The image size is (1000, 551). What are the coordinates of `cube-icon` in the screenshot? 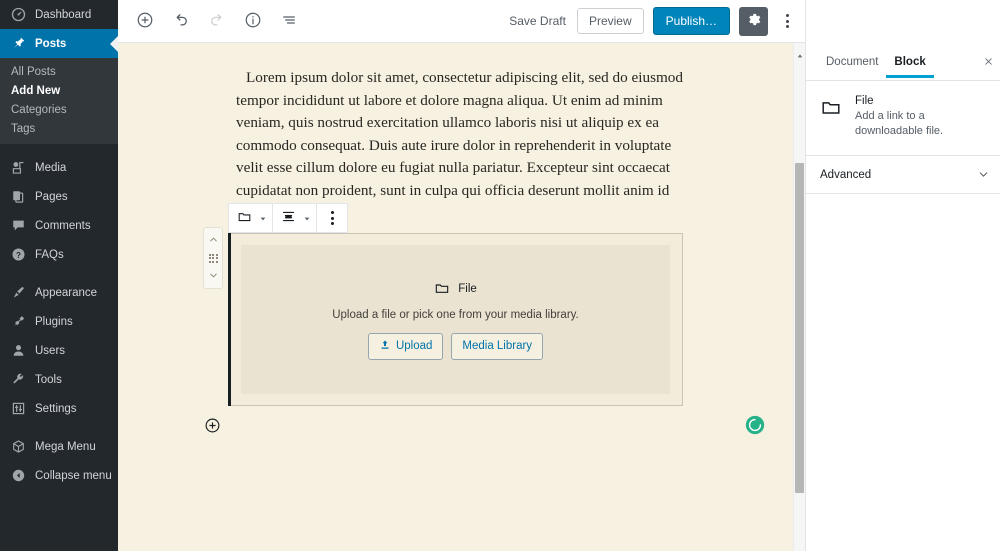 It's located at (18, 446).